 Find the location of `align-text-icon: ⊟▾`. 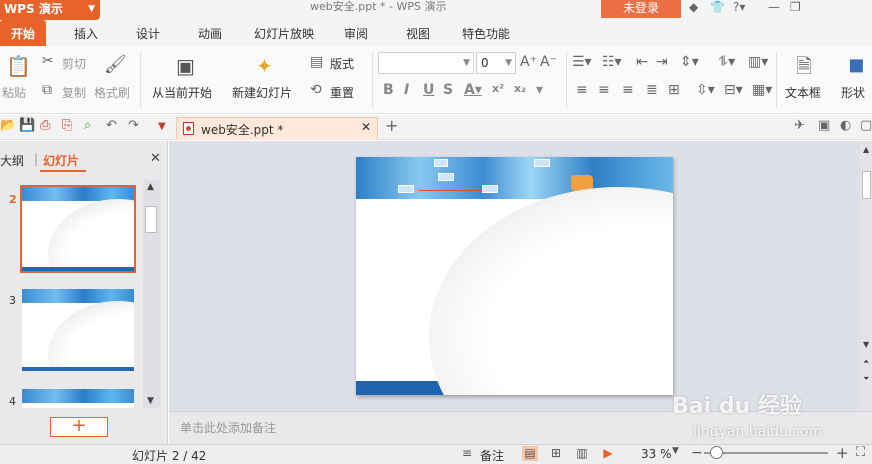

align-text-icon: ⊟▾ is located at coordinates (733, 90).